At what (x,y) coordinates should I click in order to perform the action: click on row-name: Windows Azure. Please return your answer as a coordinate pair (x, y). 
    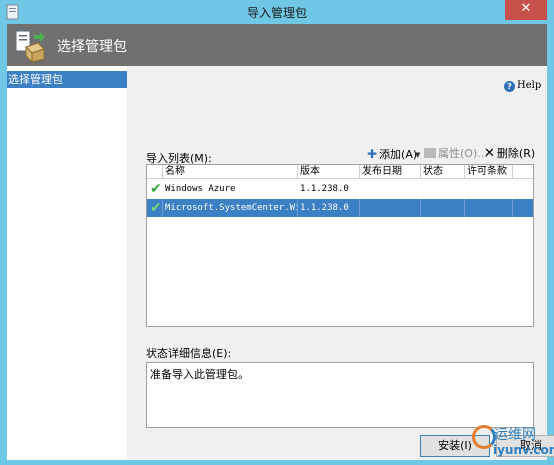
    Looking at the image, I should click on (200, 189).